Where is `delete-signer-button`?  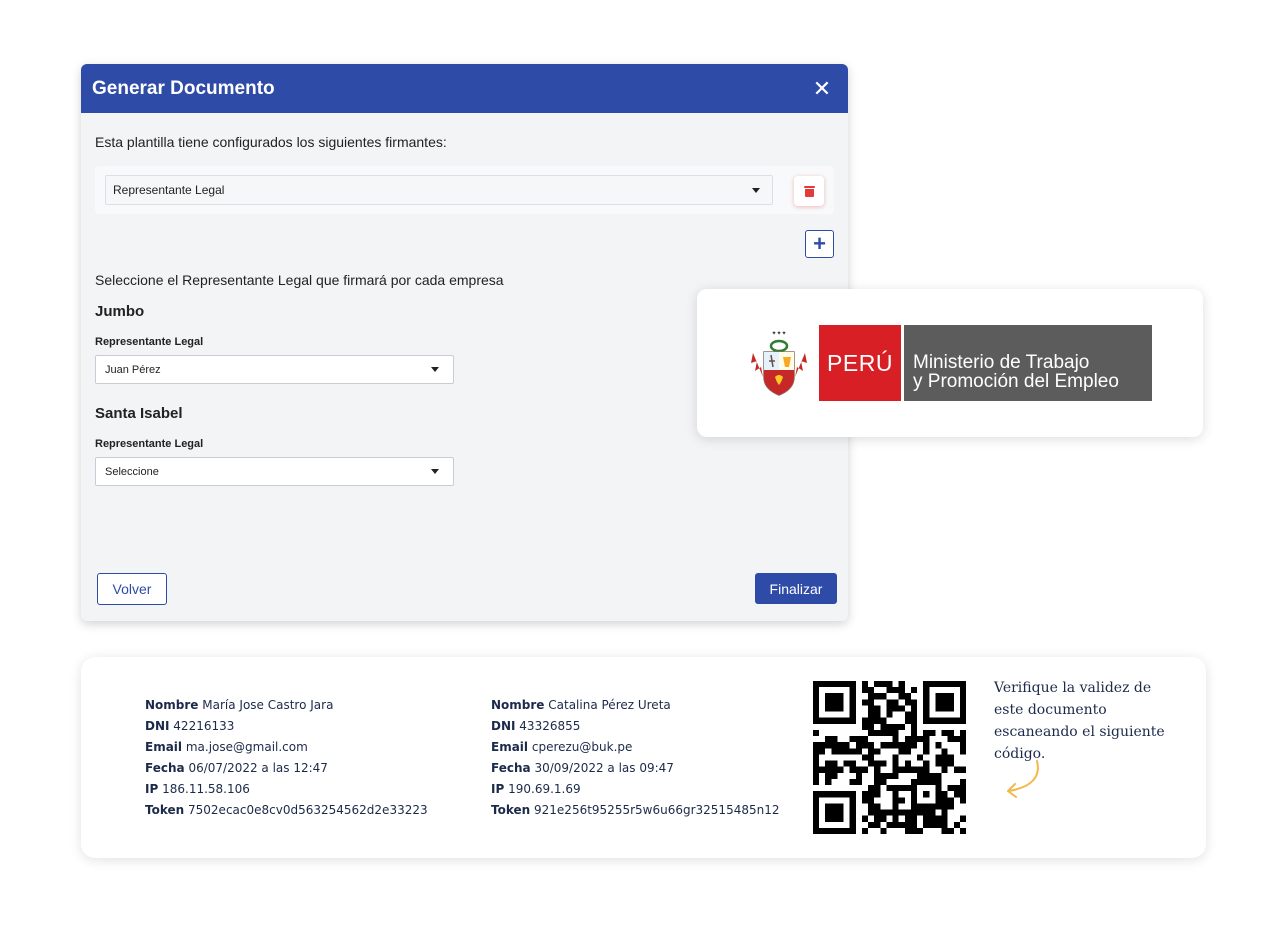 delete-signer-button is located at coordinates (809, 191).